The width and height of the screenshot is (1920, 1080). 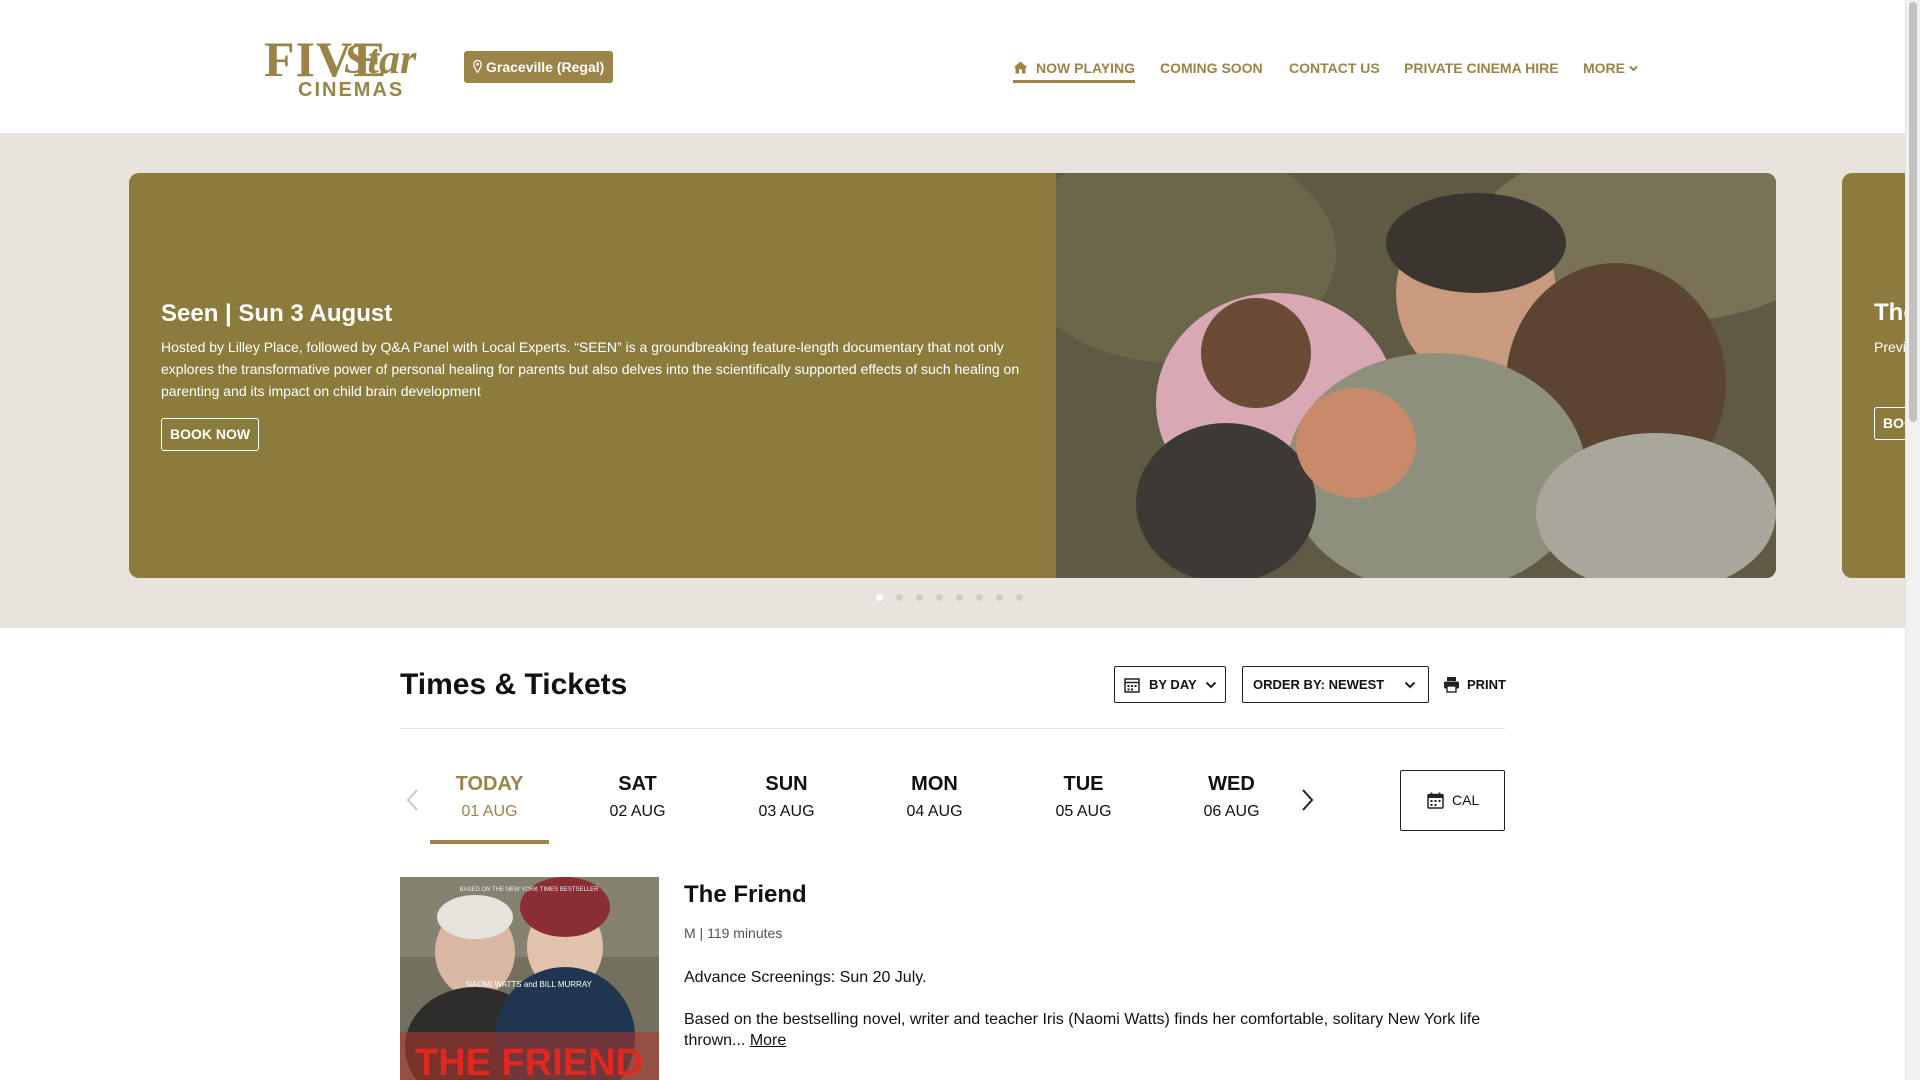 I want to click on date-tab-mon: MON 04 AUG, so click(x=934, y=807).